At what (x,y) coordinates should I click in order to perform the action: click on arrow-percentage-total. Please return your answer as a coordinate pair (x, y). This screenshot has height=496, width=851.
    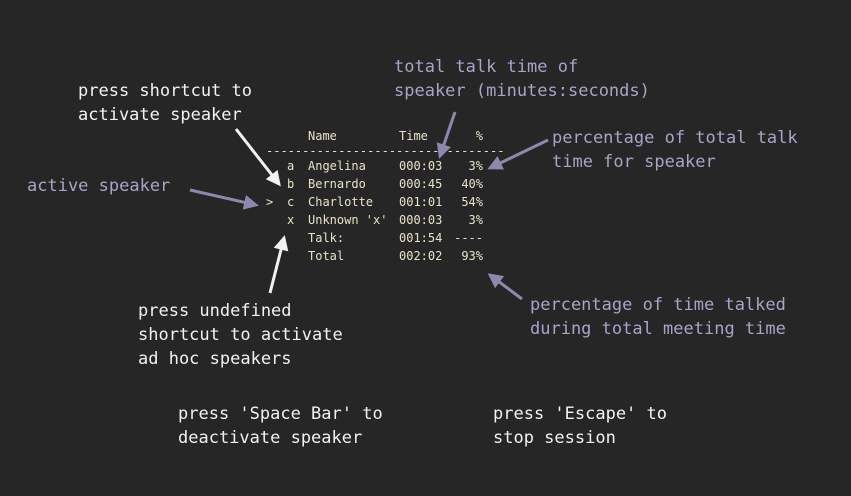
    Looking at the image, I should click on (518, 154).